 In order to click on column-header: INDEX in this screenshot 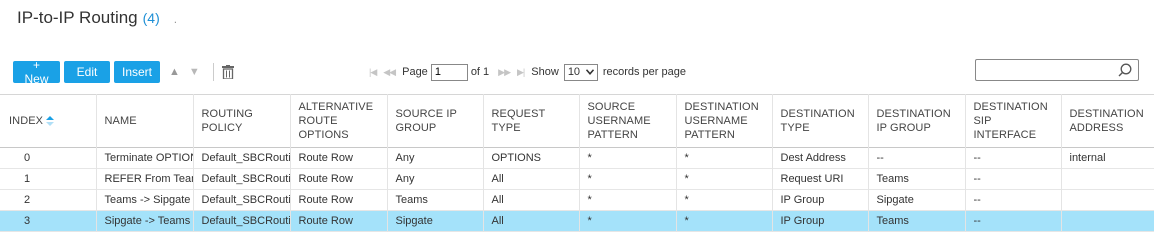, I will do `click(48, 121)`.